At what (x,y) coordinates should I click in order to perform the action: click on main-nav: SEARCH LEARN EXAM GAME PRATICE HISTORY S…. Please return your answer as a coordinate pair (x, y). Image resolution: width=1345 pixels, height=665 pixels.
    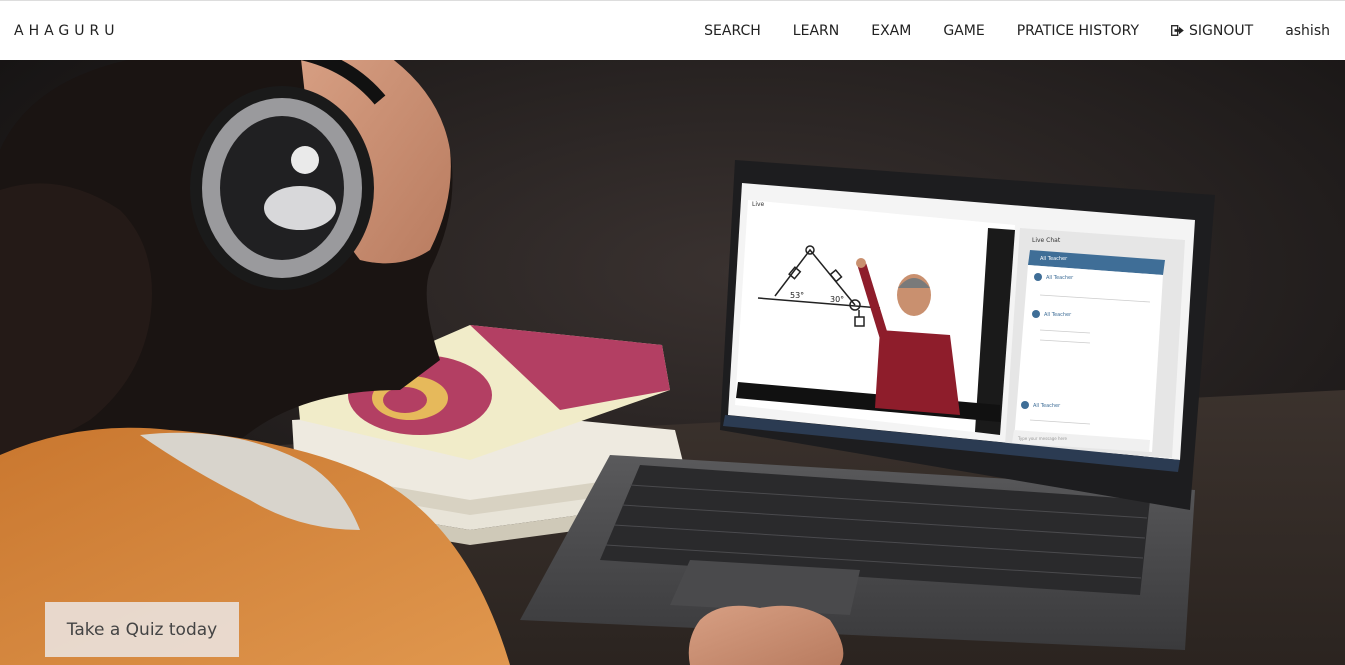
    Looking at the image, I should click on (1017, 31).